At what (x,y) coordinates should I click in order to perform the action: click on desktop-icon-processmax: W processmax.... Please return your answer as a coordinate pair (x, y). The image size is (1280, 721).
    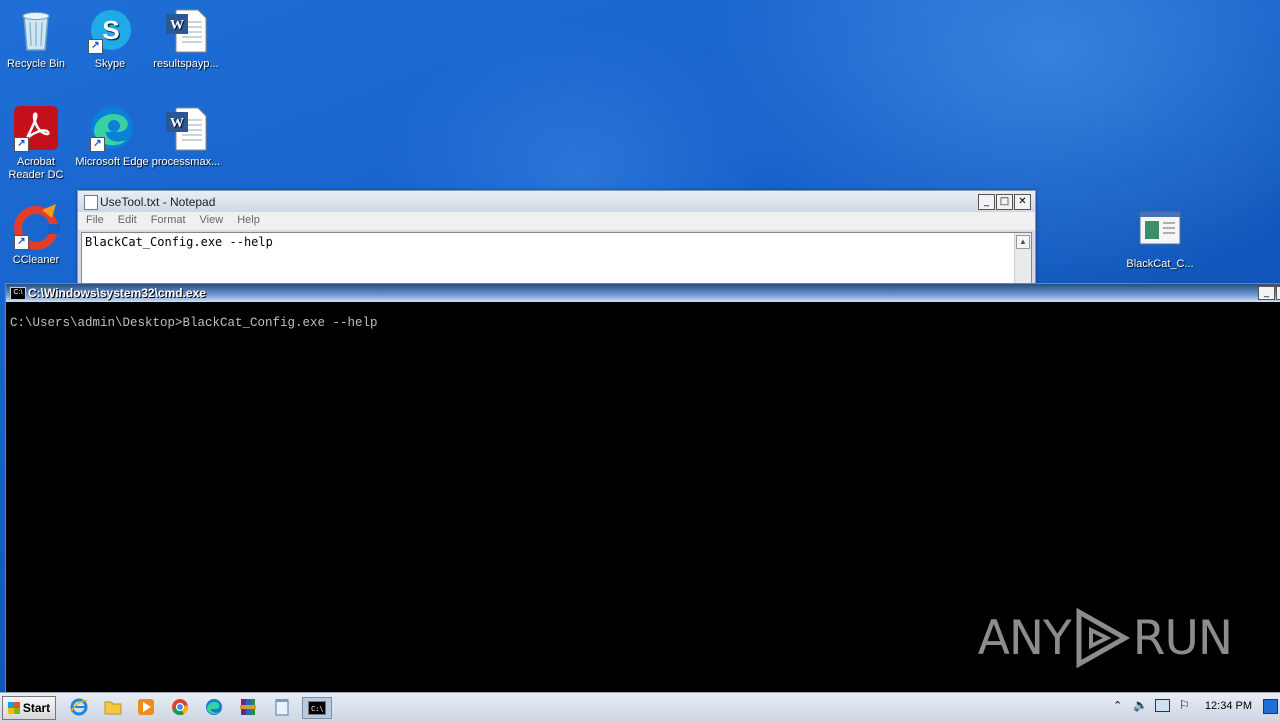
    Looking at the image, I should click on (186, 136).